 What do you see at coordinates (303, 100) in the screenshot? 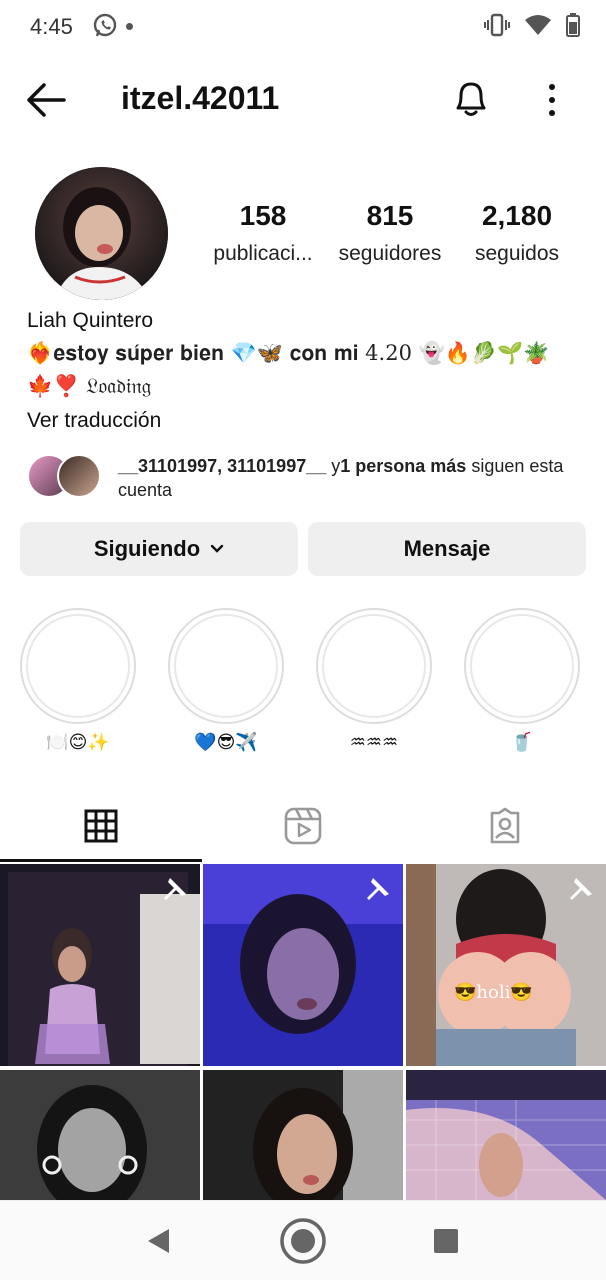
I see `profile-header: itzel.42011` at bounding box center [303, 100].